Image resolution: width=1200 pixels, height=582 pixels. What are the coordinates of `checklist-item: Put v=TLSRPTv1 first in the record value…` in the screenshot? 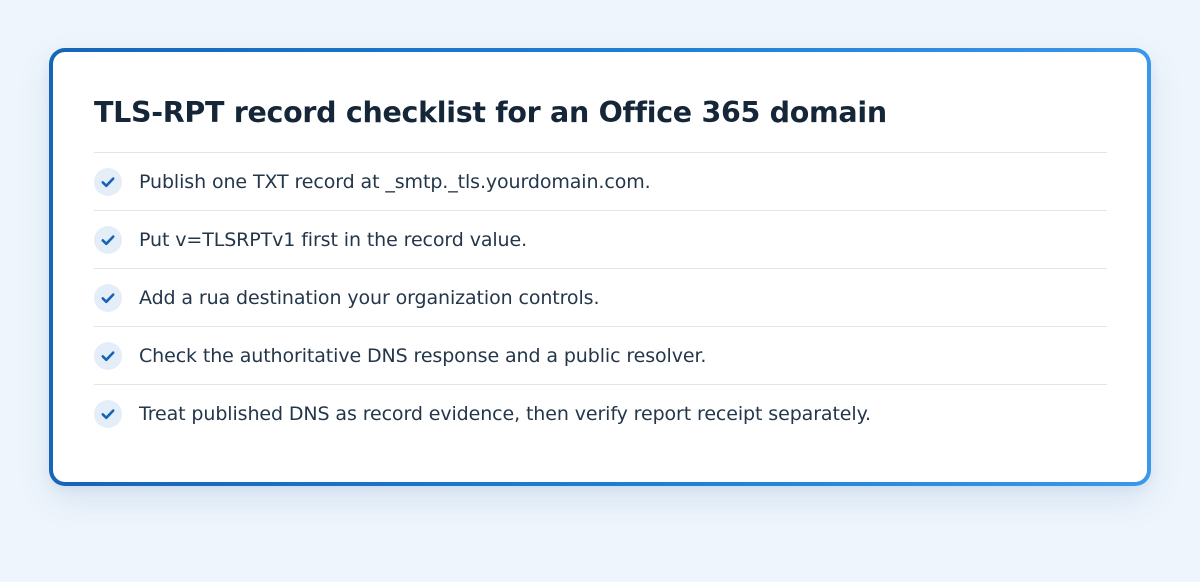 It's located at (600, 240).